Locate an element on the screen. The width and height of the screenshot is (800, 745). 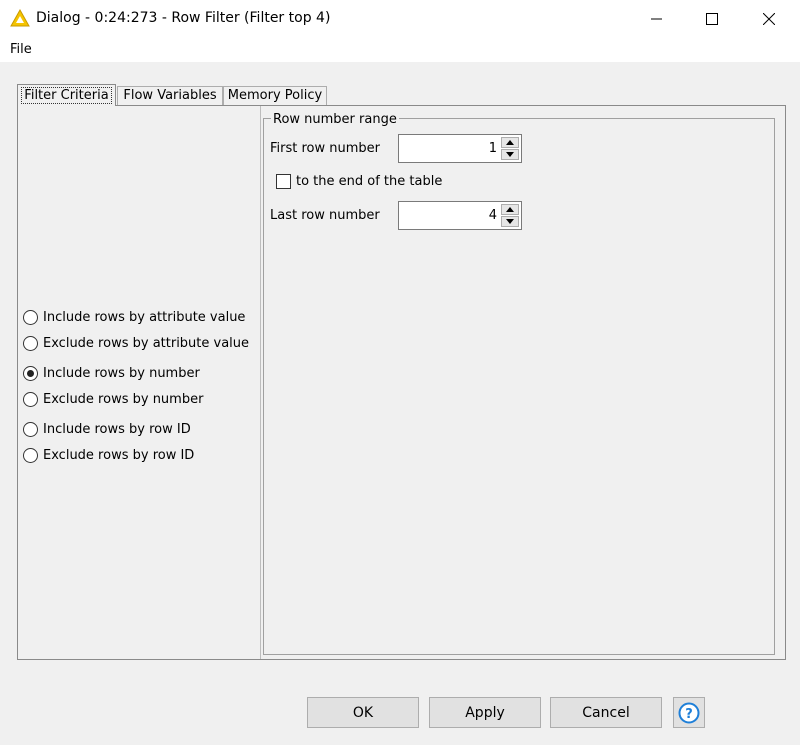
first-row-spinner: 1 is located at coordinates (460, 148).